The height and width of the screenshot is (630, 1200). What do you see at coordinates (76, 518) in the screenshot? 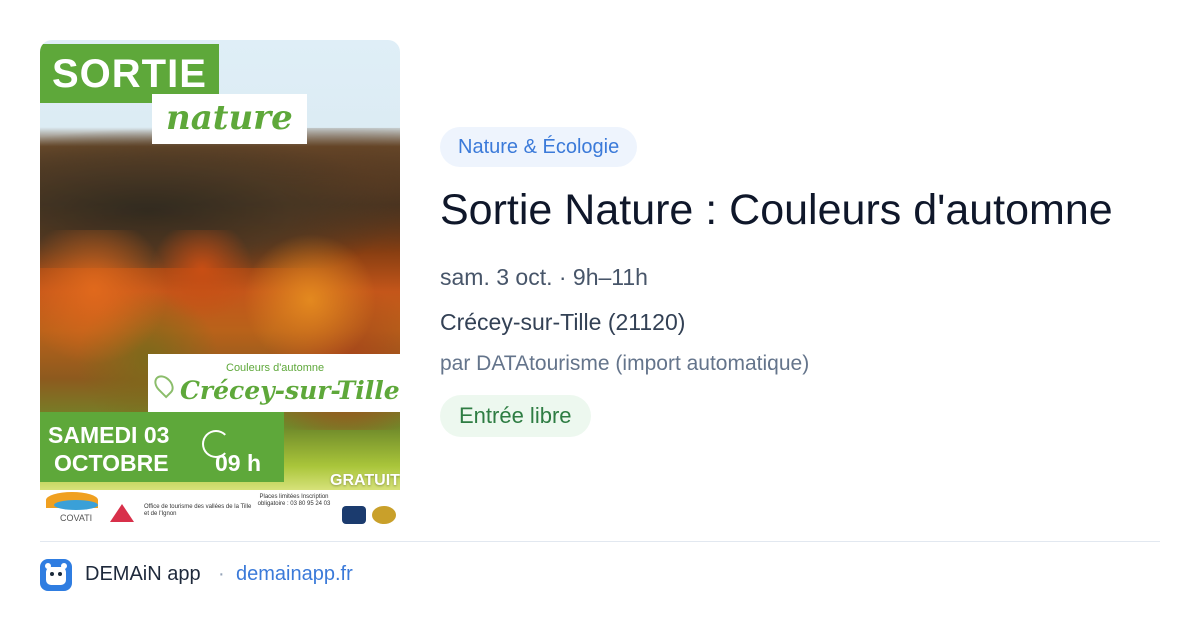
I see `covati-logo-text: COVATI` at bounding box center [76, 518].